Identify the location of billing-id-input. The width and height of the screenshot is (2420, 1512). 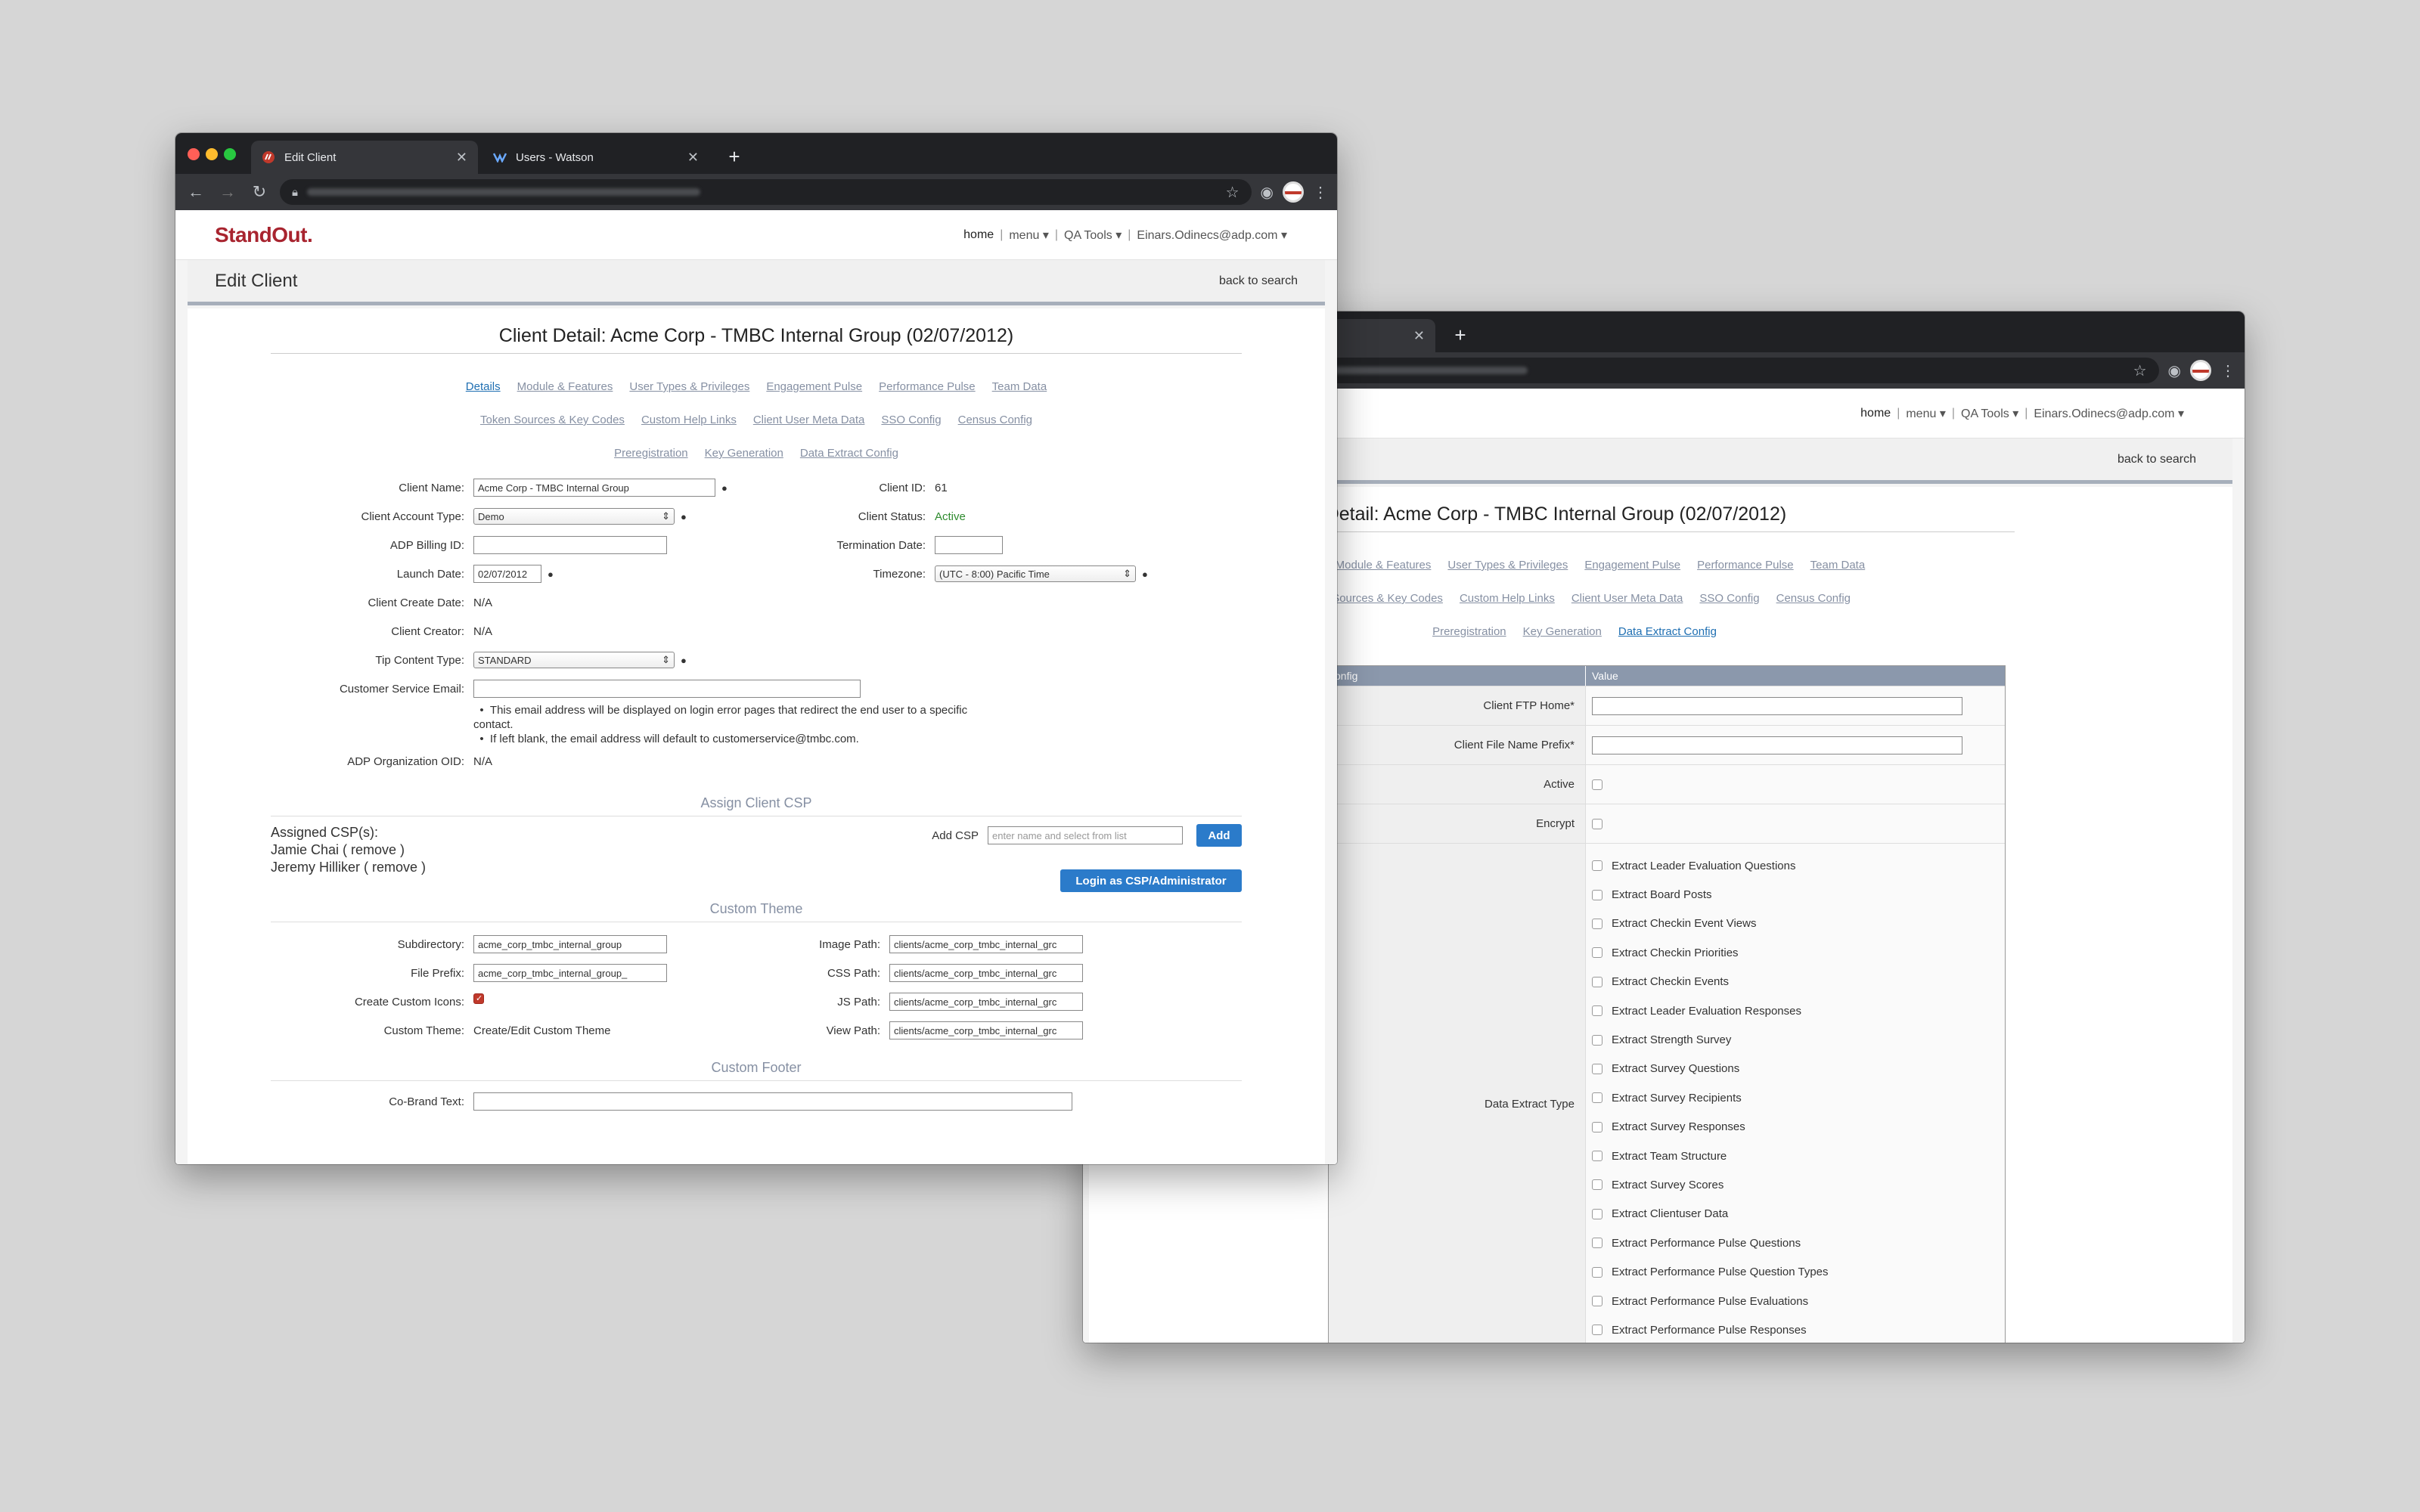
(570, 545).